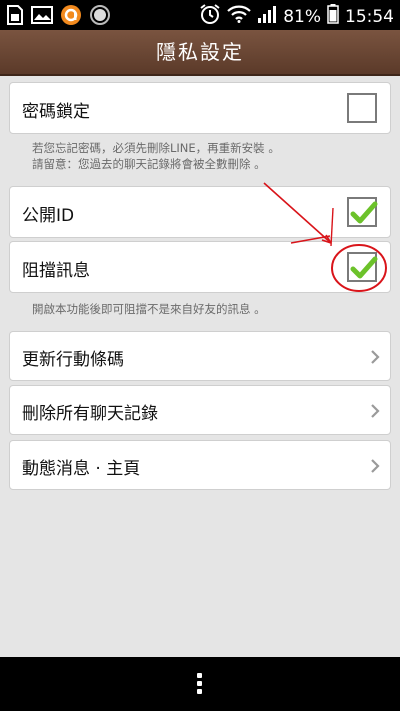 The height and width of the screenshot is (711, 400). What do you see at coordinates (15, 17) in the screenshot?
I see `sim-card-icon` at bounding box center [15, 17].